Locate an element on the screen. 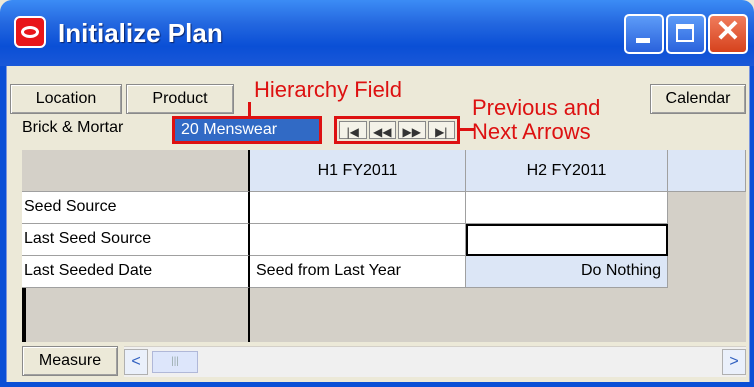 The height and width of the screenshot is (387, 754). row-label-last-seeded-date: Last Seeded Date is located at coordinates (136, 272).